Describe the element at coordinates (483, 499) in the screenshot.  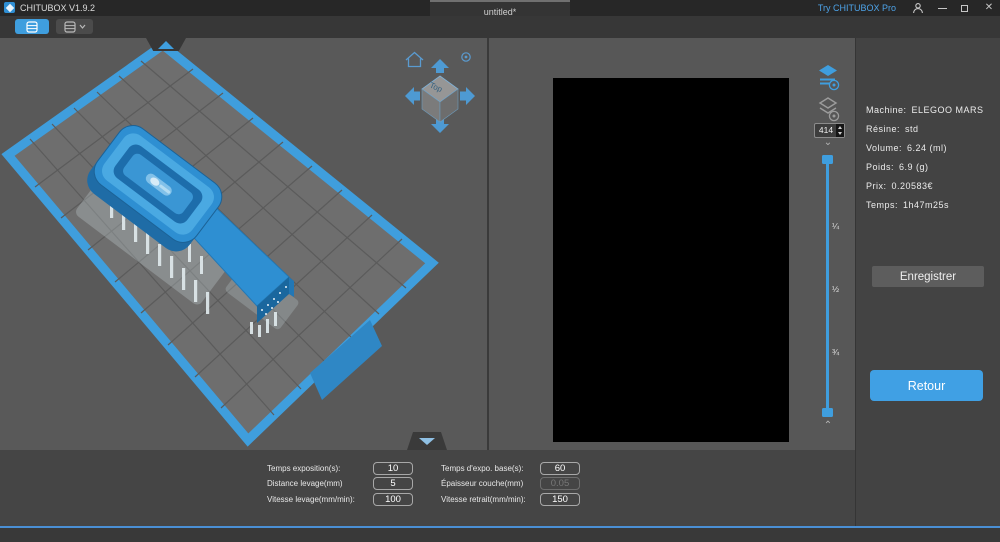
I see `retract-speed-label: Vitesse retrait(mm/min):` at that location.